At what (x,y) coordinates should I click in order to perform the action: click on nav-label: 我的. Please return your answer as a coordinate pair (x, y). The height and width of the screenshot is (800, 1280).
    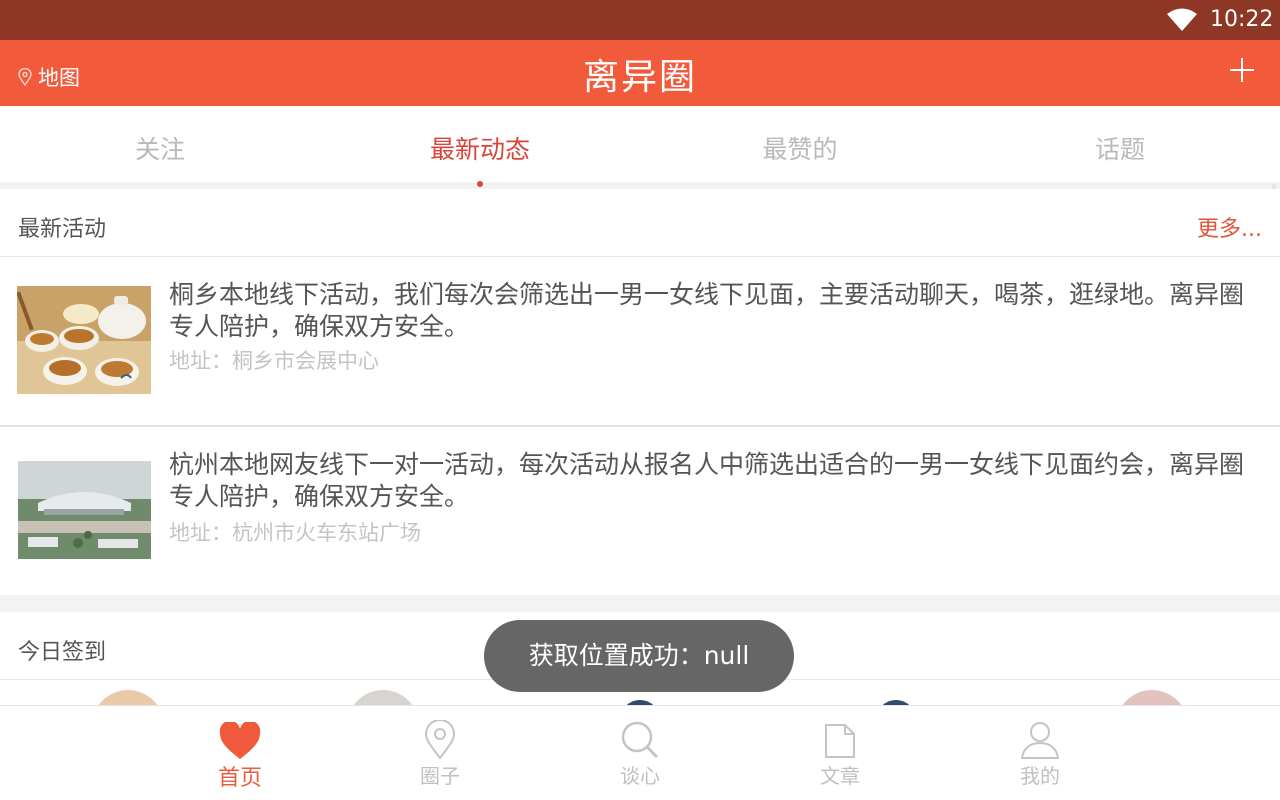
    Looking at the image, I should click on (1040, 776).